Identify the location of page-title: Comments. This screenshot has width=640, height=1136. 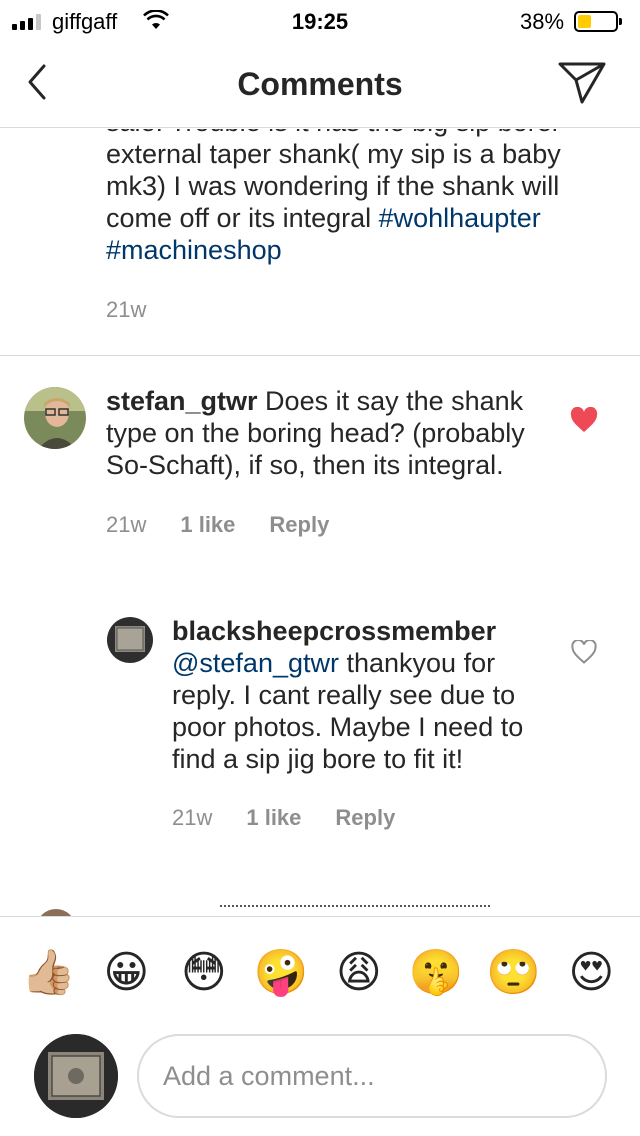
(320, 84).